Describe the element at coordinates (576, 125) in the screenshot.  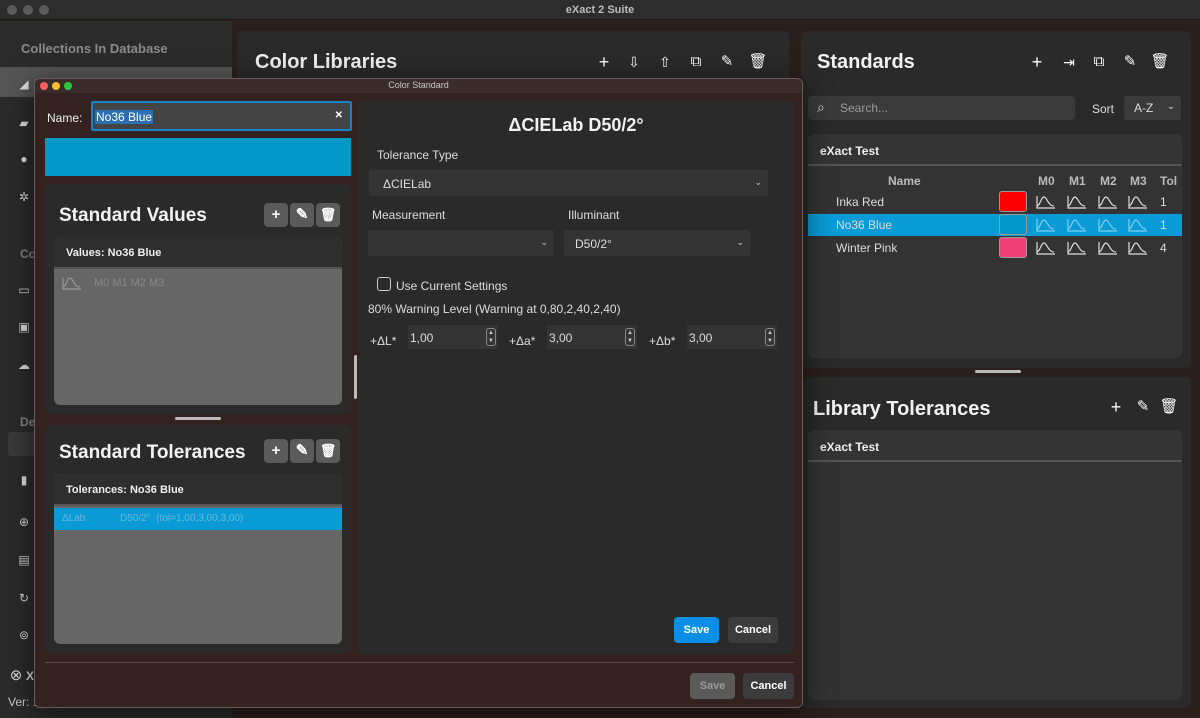
I see `tolerance-heading: ΔCIELab D50/2°` at that location.